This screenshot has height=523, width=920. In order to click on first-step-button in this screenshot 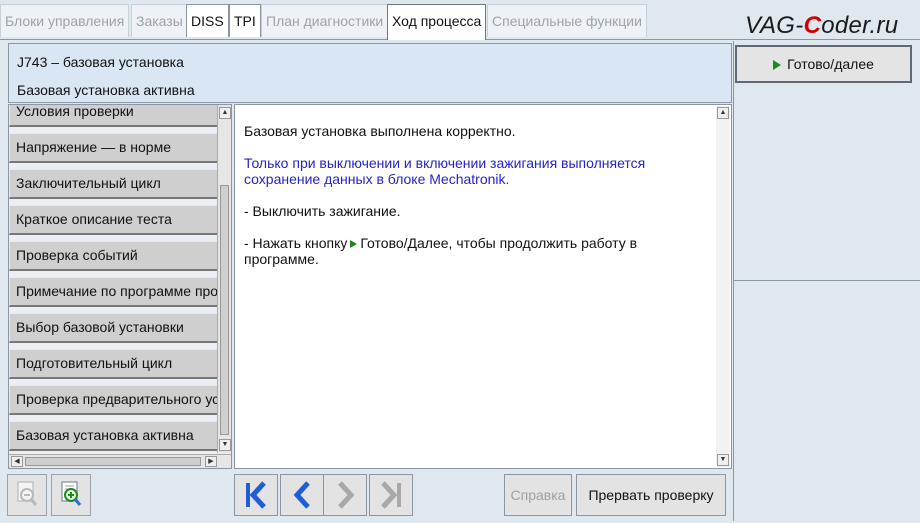, I will do `click(256, 495)`.